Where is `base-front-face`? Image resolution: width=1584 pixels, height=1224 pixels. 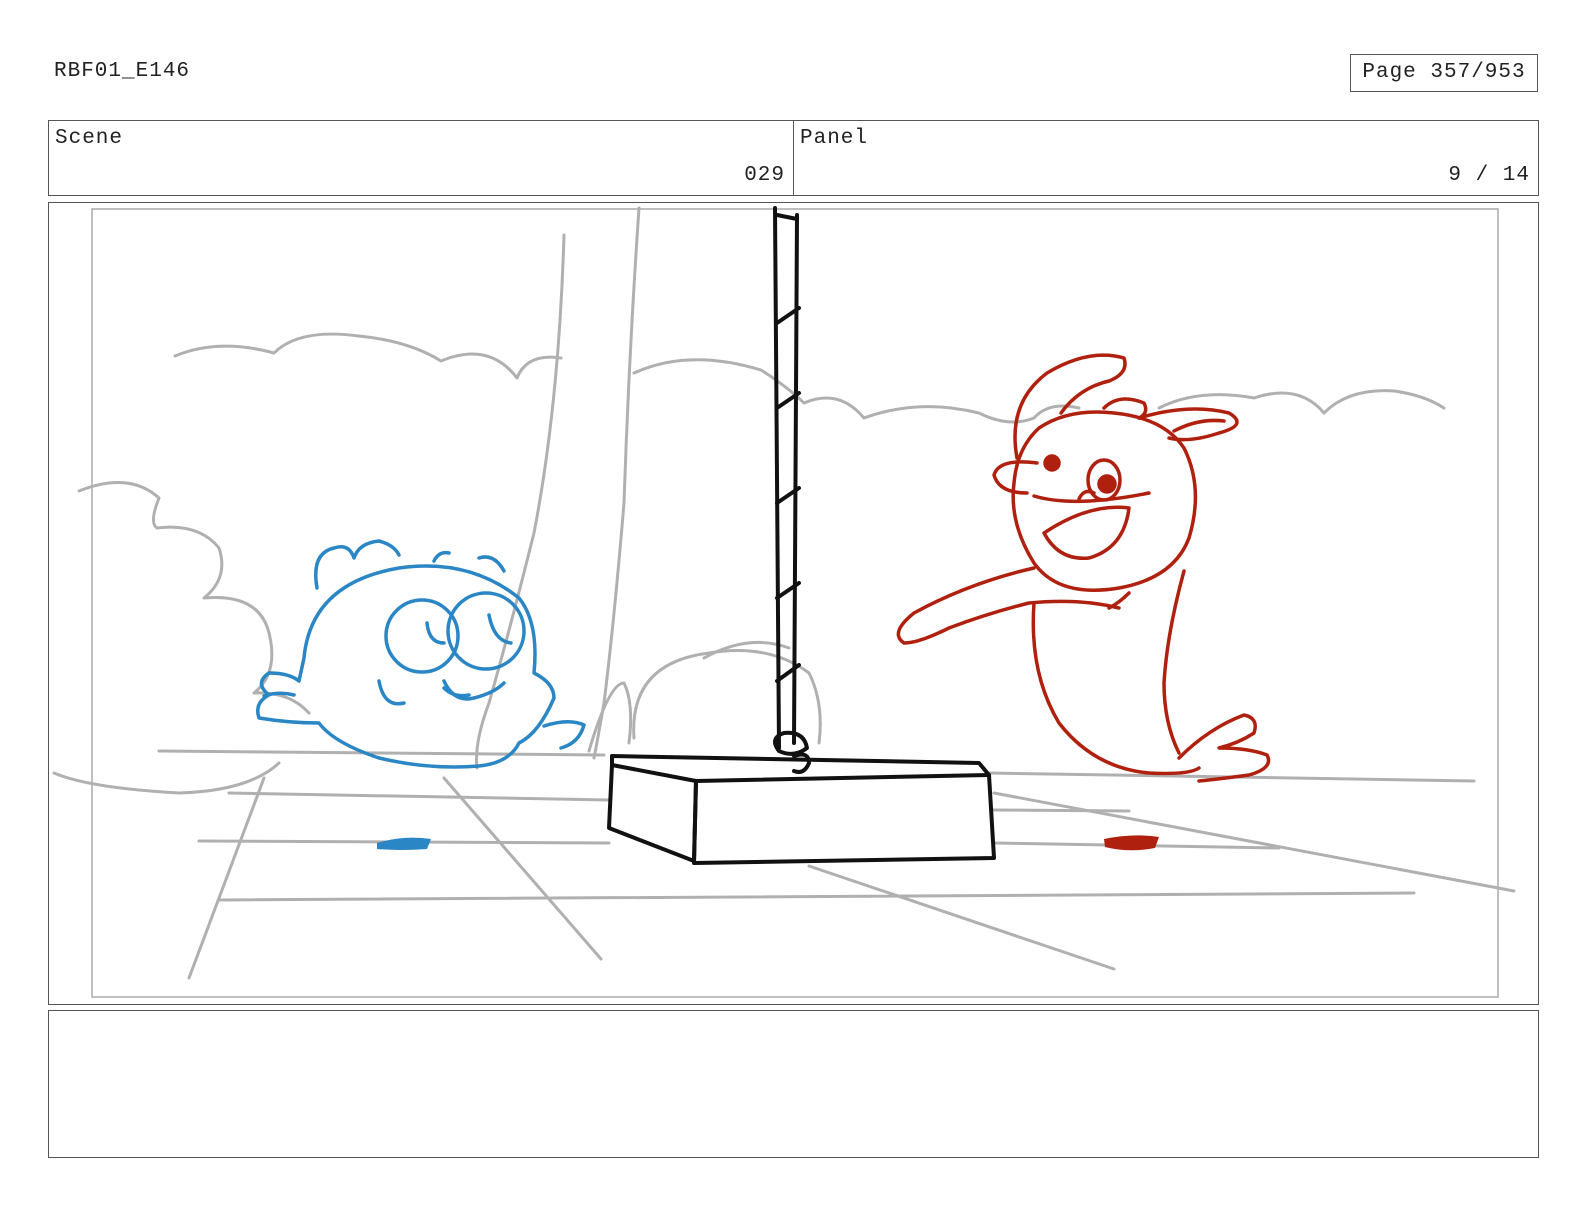
base-front-face is located at coordinates (844, 819).